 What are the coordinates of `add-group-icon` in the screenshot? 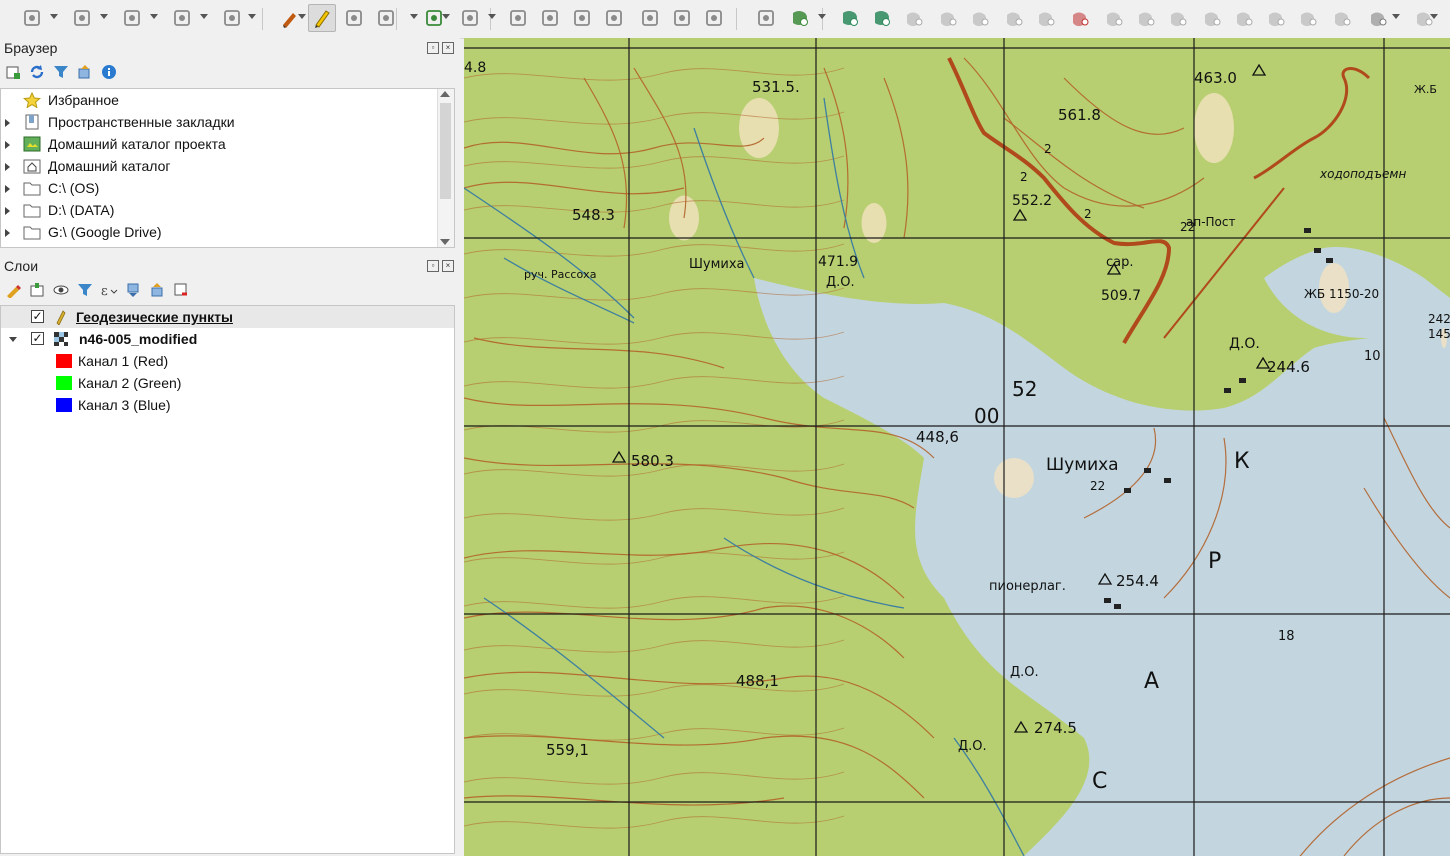 It's located at (37, 290).